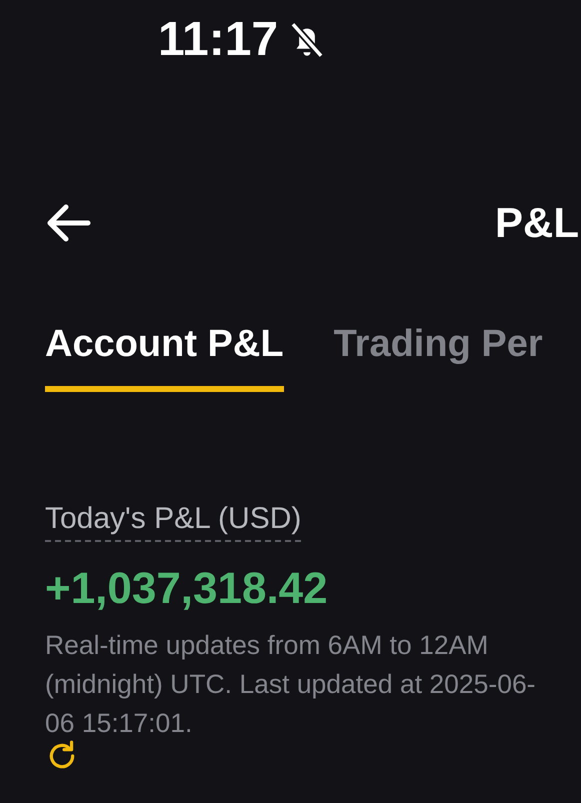  Describe the element at coordinates (173, 522) in the screenshot. I see `pnl-label: Today's P&L (USD)` at that location.